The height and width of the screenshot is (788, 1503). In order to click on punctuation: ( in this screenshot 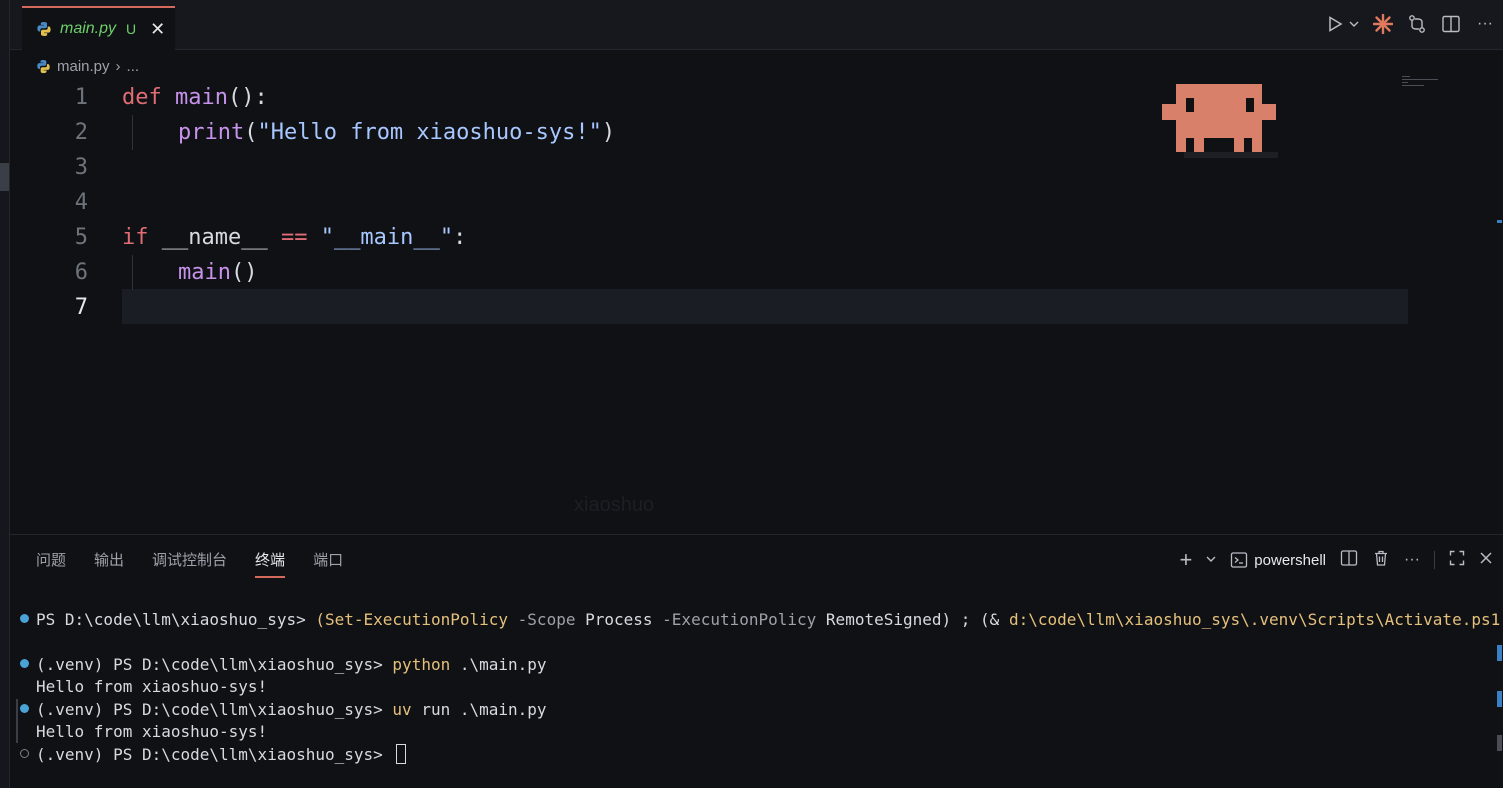, I will do `click(251, 132)`.